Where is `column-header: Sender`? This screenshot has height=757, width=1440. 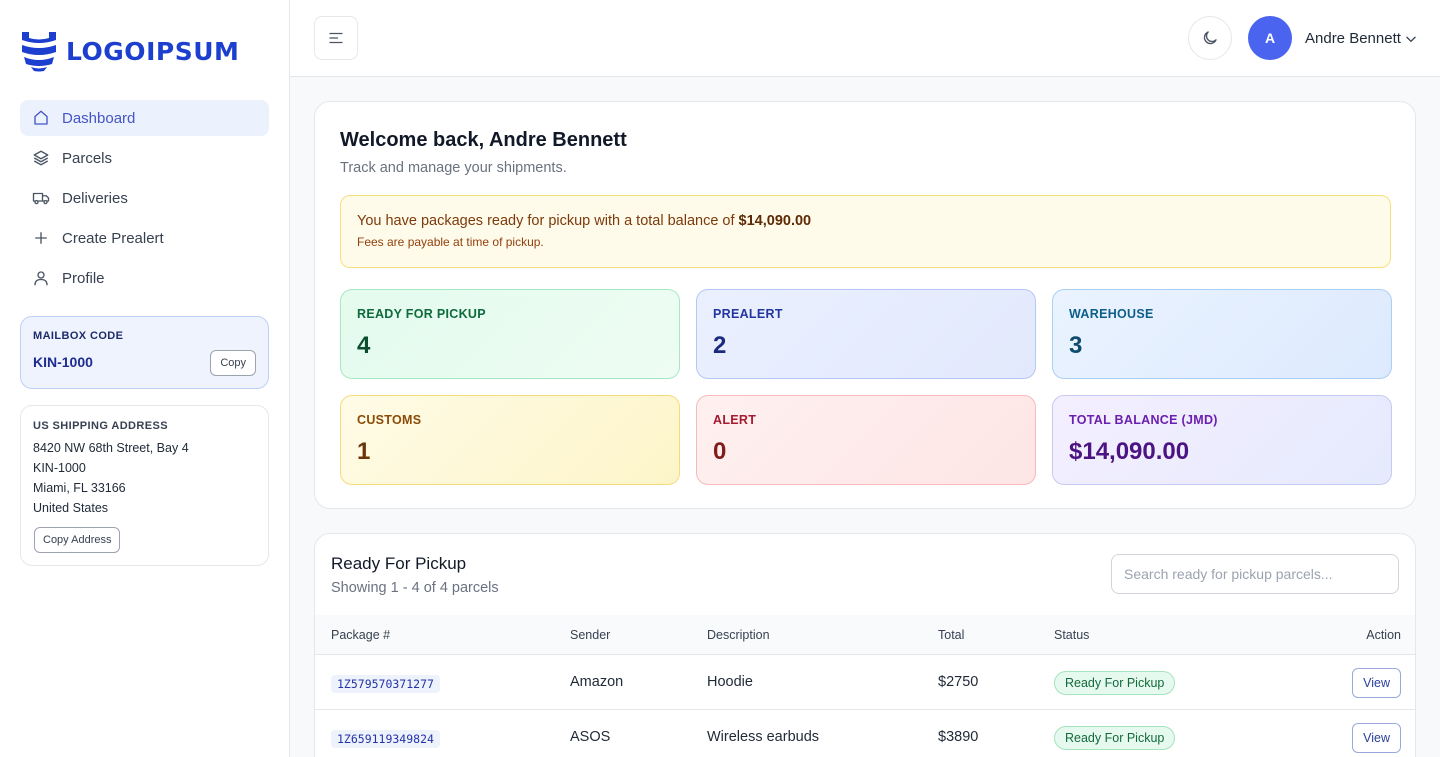 column-header: Sender is located at coordinates (590, 635).